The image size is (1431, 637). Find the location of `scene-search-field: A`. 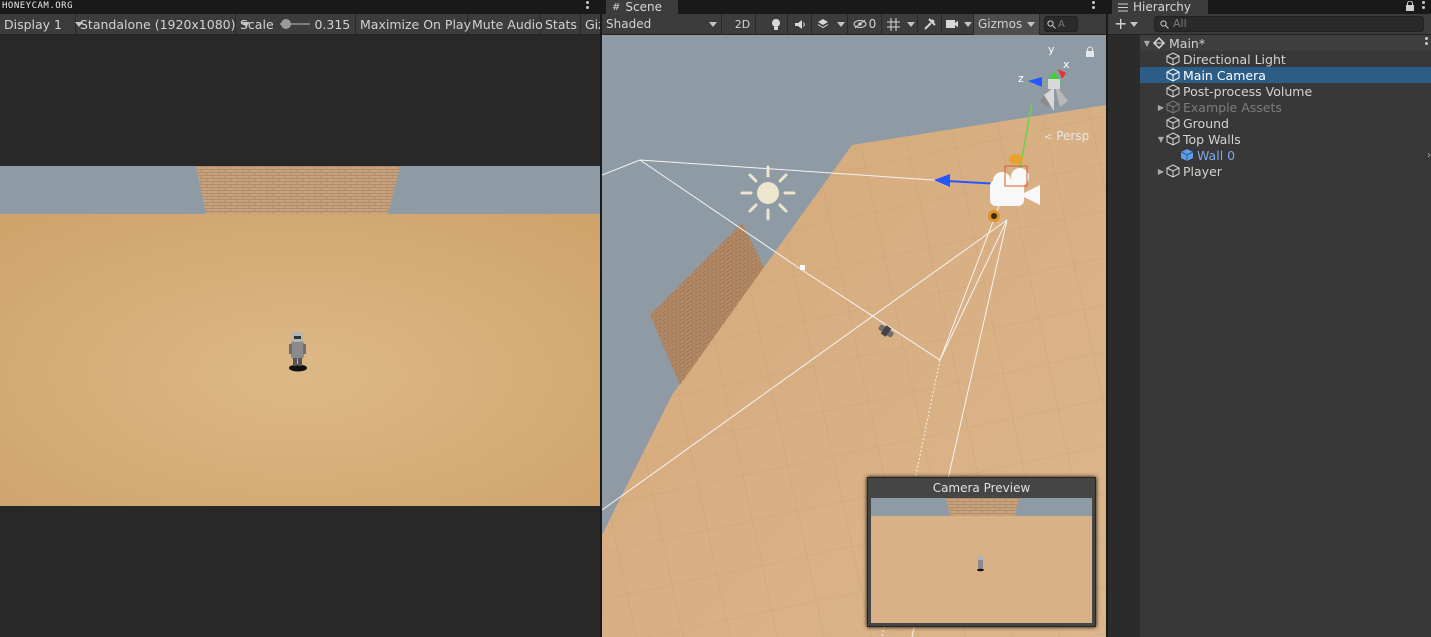

scene-search-field: A is located at coordinates (1059, 24).